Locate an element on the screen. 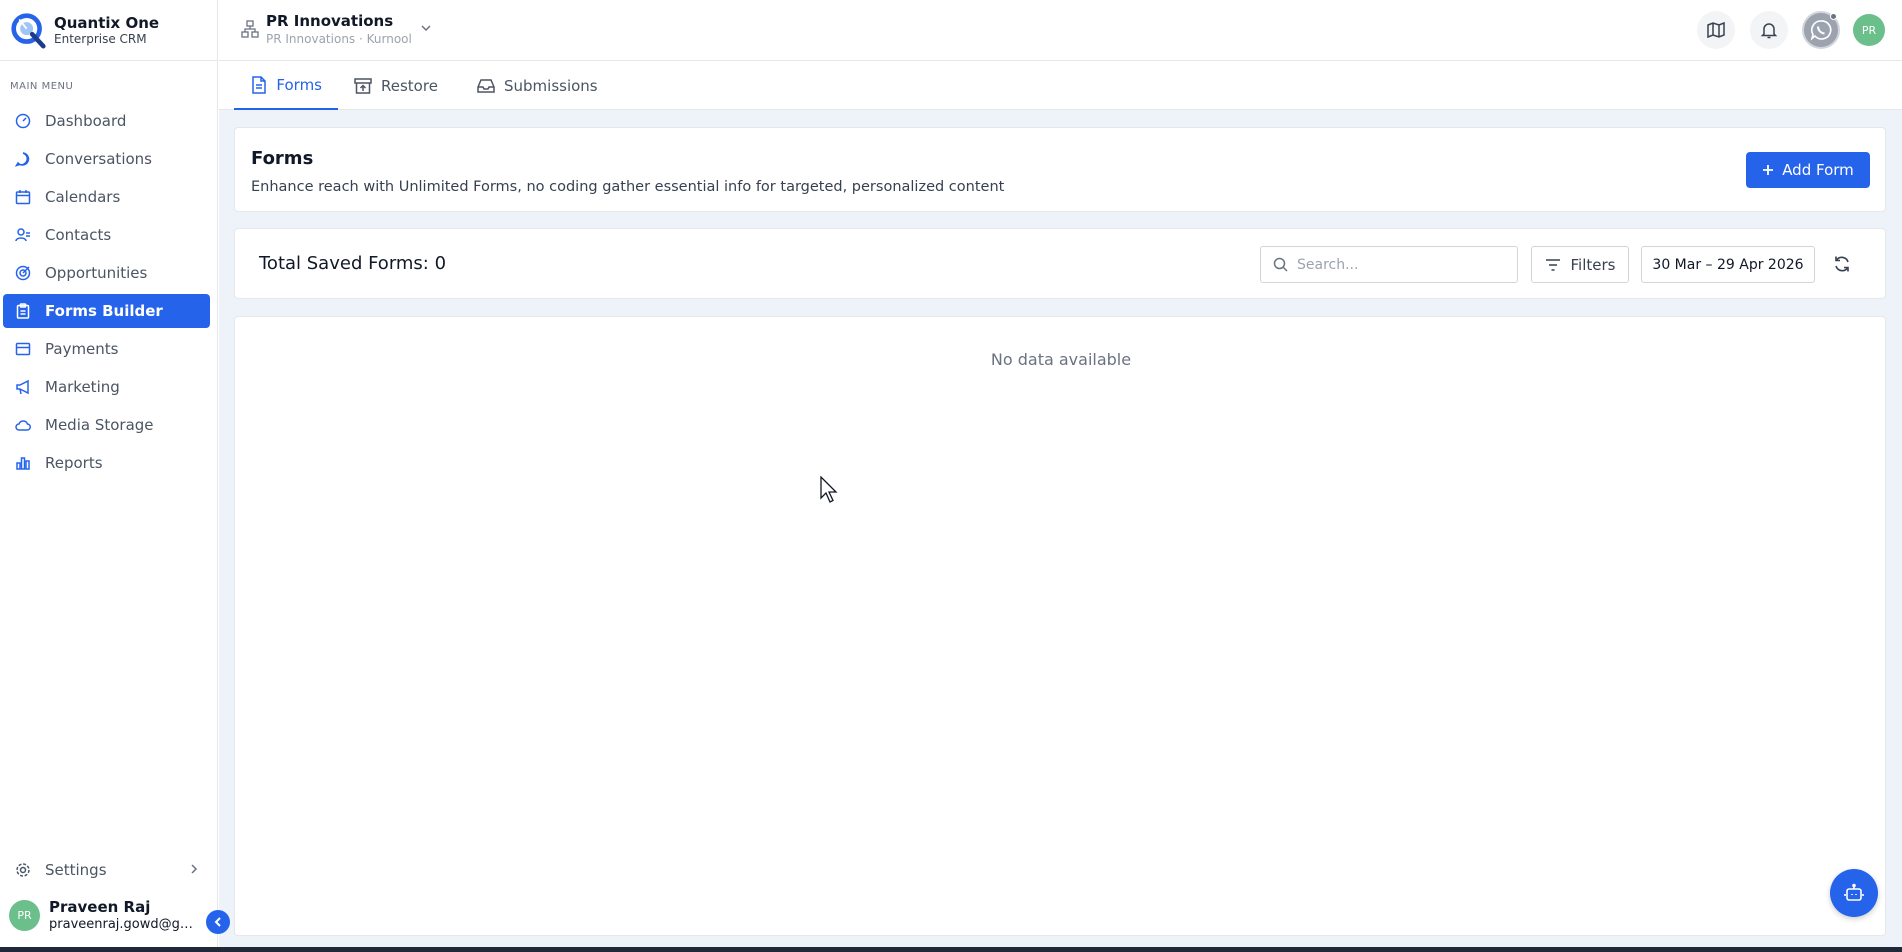 The height and width of the screenshot is (952, 1902). sidebar-item-payments: Payments is located at coordinates (106, 349).